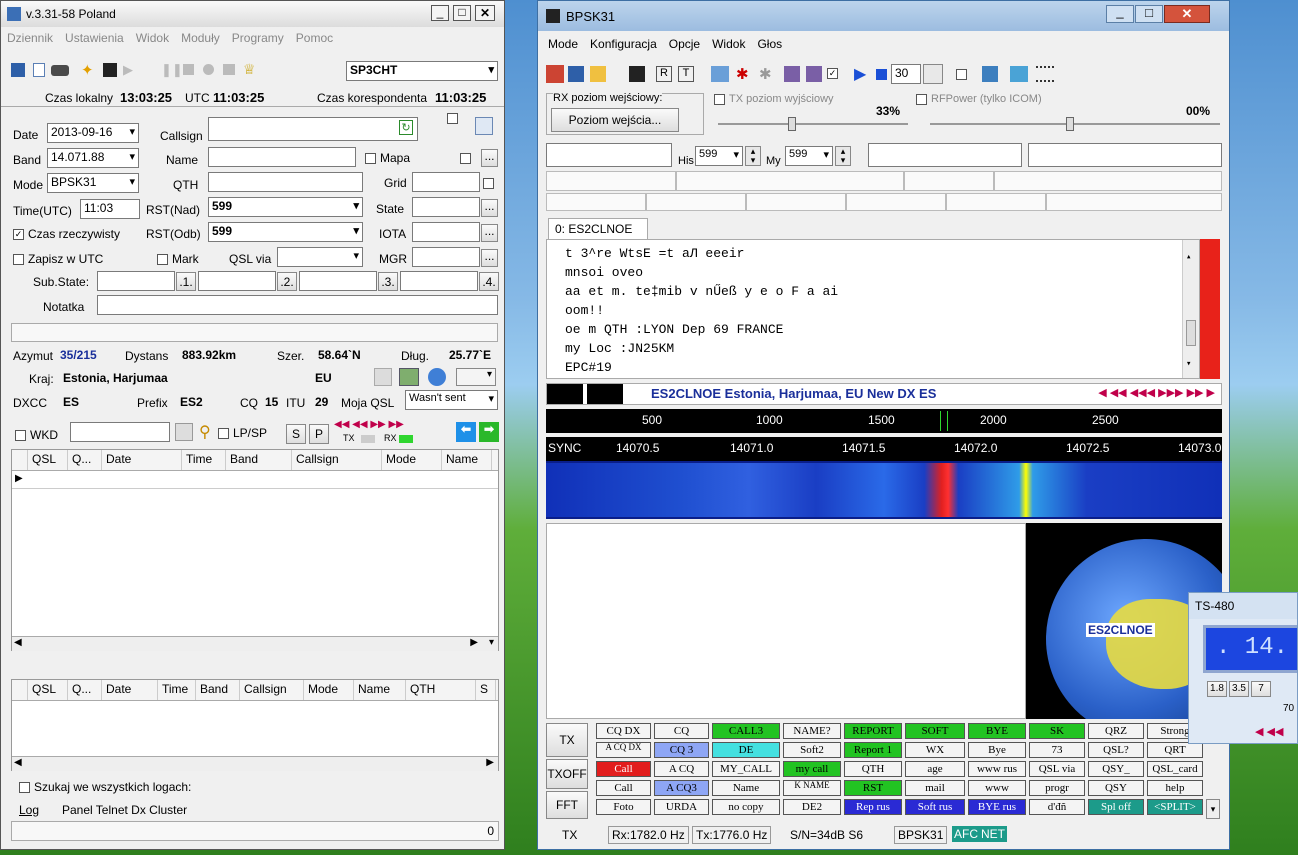 The width and height of the screenshot is (1298, 855). I want to click on wkd-check: WKD, so click(36, 435).